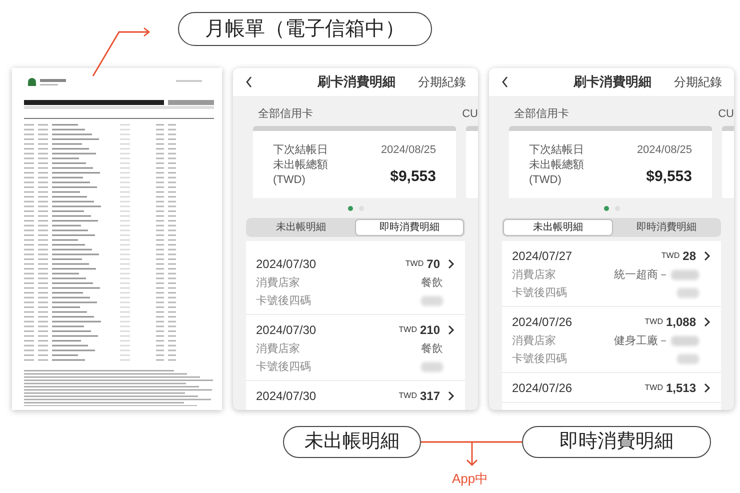  What do you see at coordinates (681, 388) in the screenshot?
I see `transaction-amount: 1,513` at bounding box center [681, 388].